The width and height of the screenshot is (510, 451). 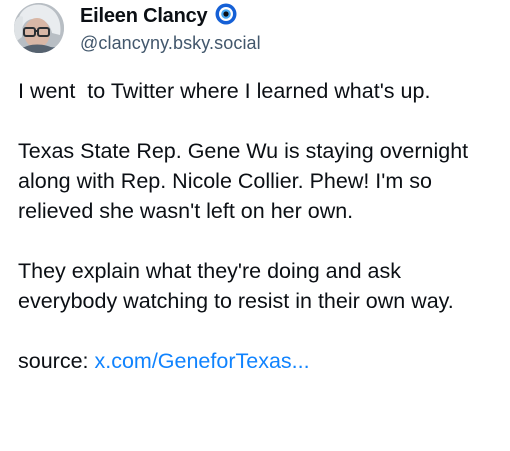 I want to click on avatar, so click(x=39, y=28).